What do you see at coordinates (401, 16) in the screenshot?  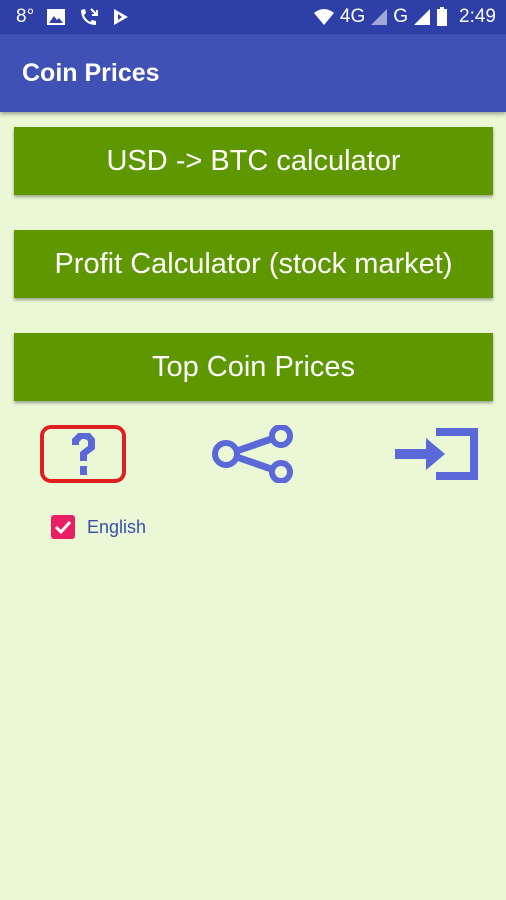 I see `network-type-2-text: G` at bounding box center [401, 16].